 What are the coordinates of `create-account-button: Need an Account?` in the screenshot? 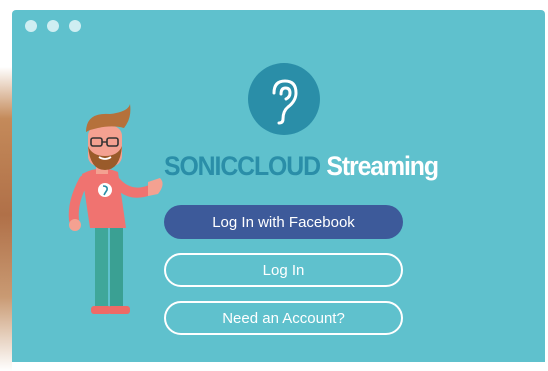 It's located at (283, 318).